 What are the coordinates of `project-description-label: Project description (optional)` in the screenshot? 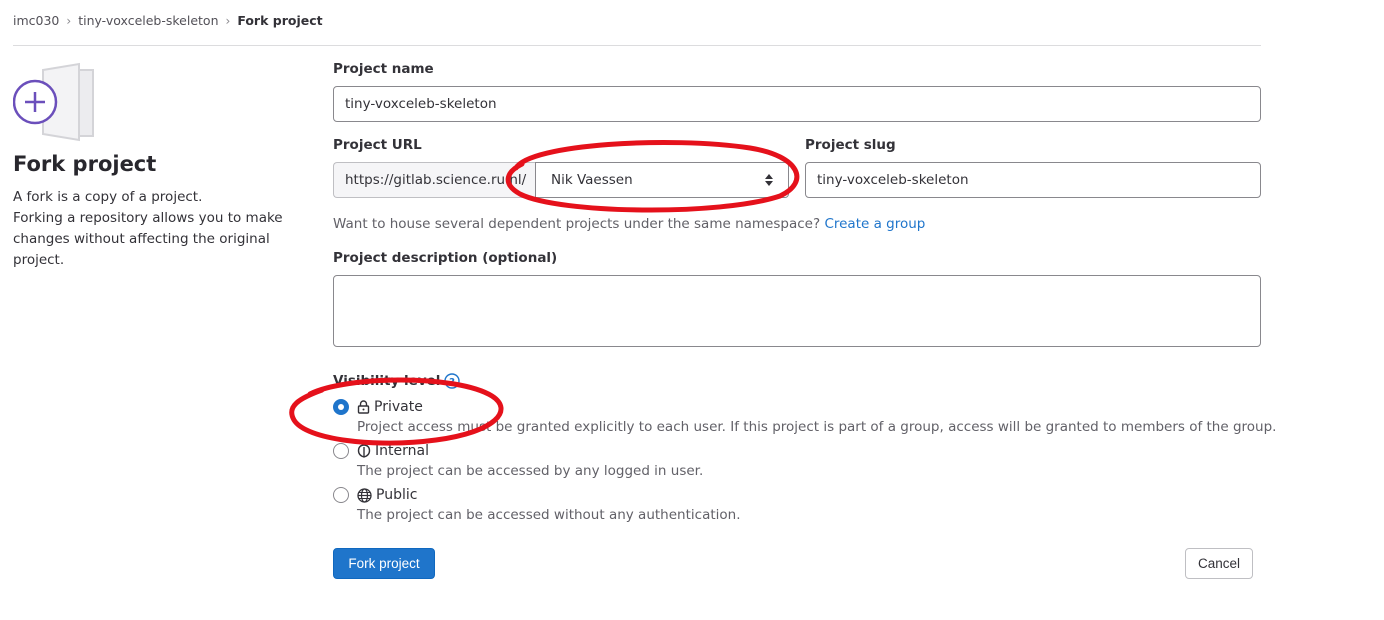 It's located at (445, 258).